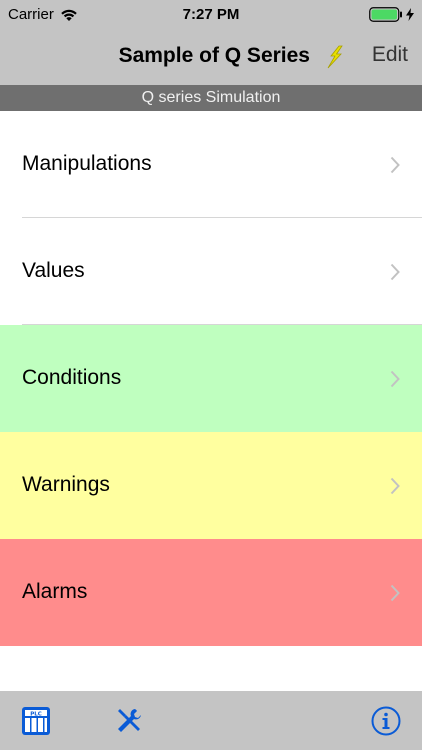 Image resolution: width=422 pixels, height=750 pixels. Describe the element at coordinates (390, 55) in the screenshot. I see `edit-button: Edit` at that location.